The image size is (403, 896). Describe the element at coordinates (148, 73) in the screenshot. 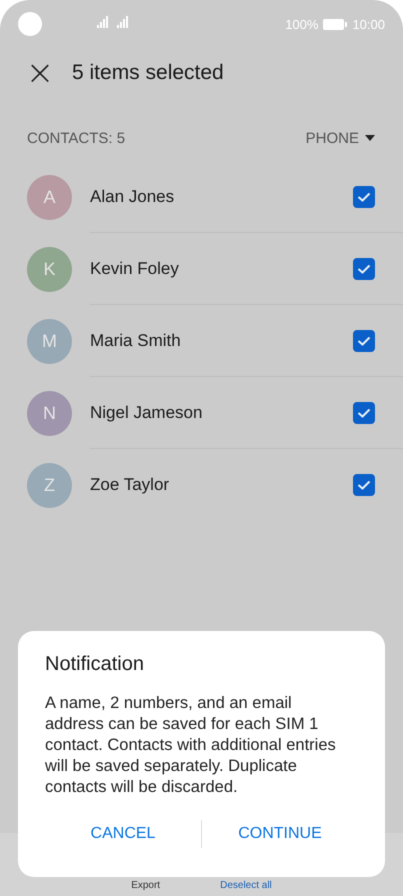

I see `selection-title: 5 items selected` at that location.